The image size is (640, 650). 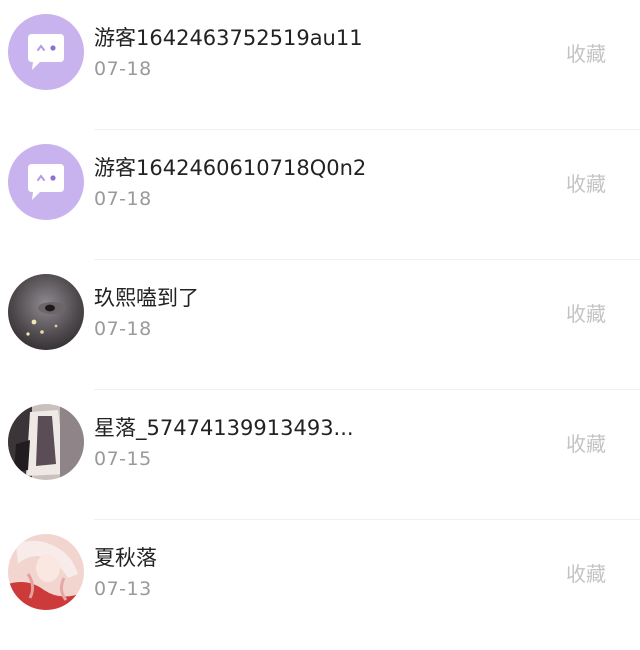 What do you see at coordinates (125, 558) in the screenshot?
I see `user-name: 夏秋落` at bounding box center [125, 558].